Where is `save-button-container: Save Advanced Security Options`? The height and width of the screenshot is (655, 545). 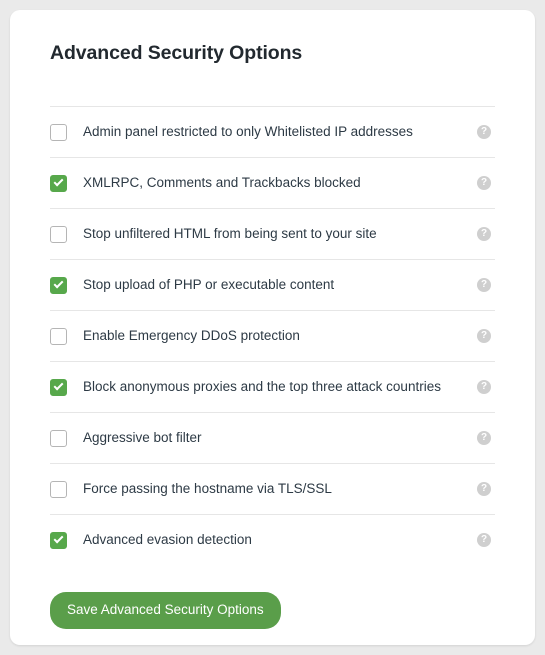 save-button-container: Save Advanced Security Options is located at coordinates (272, 597).